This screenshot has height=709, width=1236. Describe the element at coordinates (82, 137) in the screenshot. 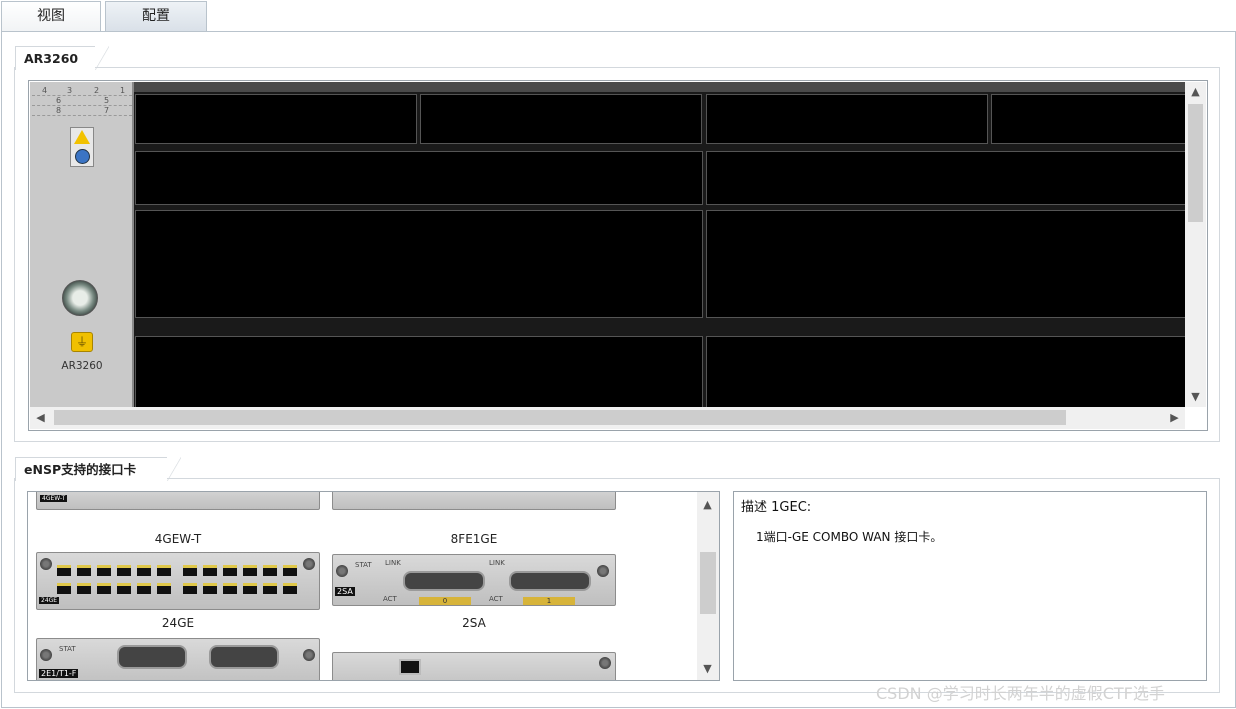

I see `warning-icon` at that location.